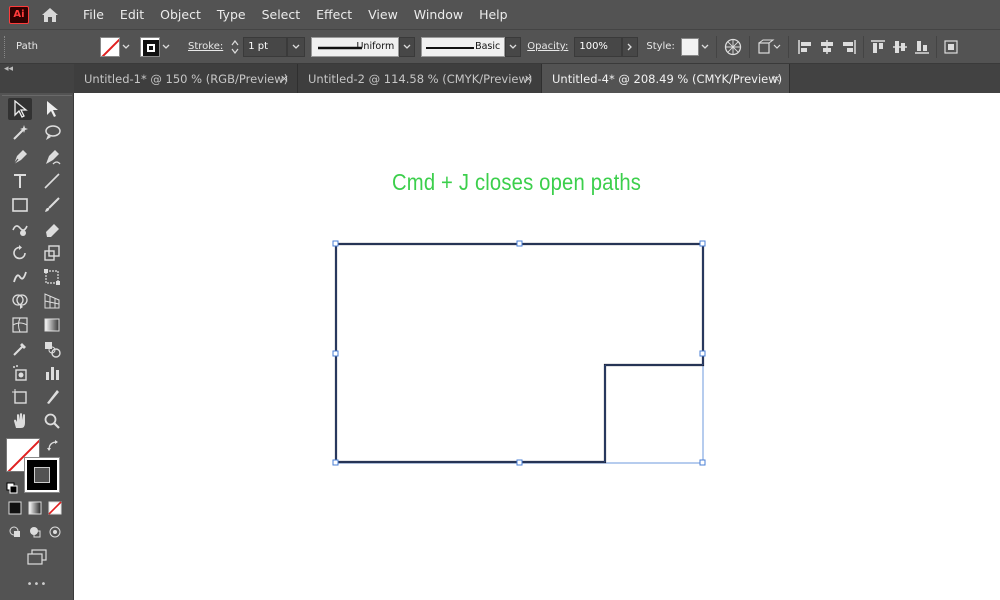 The width and height of the screenshot is (1000, 600). I want to click on align-right-icon, so click(849, 47).